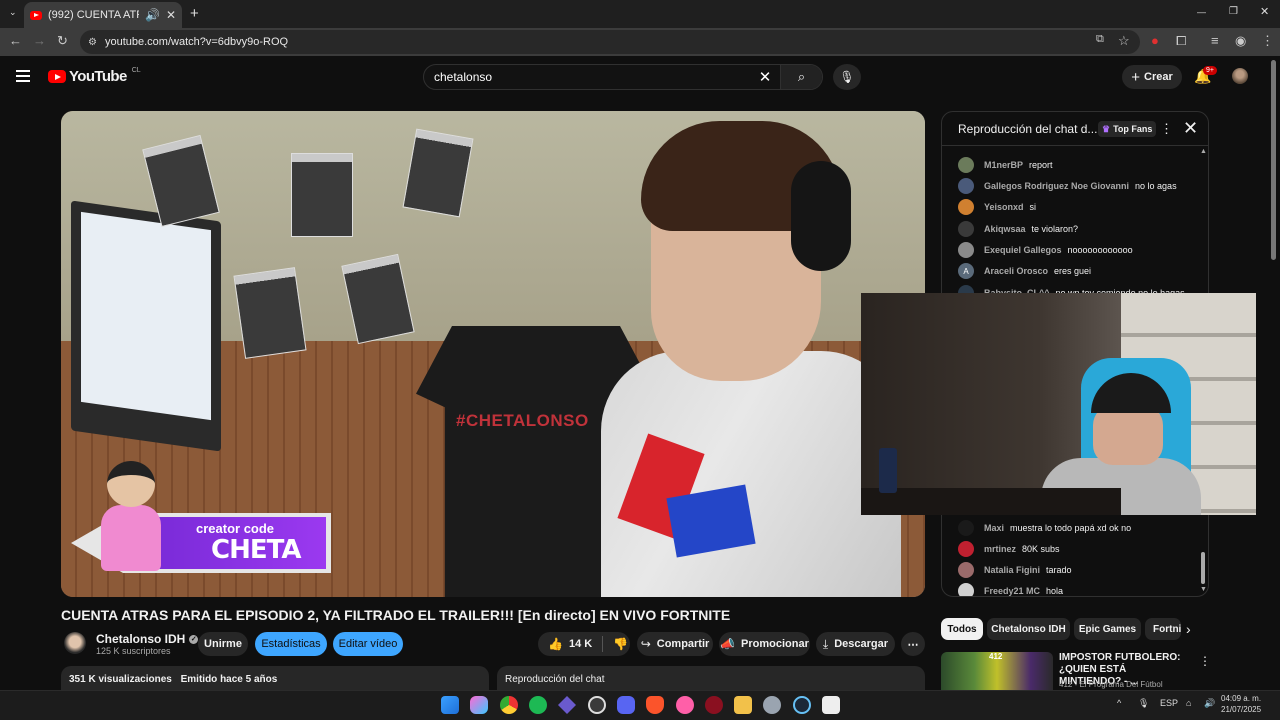 This screenshot has height=720, width=1280. What do you see at coordinates (1016, 271) in the screenshot?
I see `chat-author-name: Araceli Orosco` at bounding box center [1016, 271].